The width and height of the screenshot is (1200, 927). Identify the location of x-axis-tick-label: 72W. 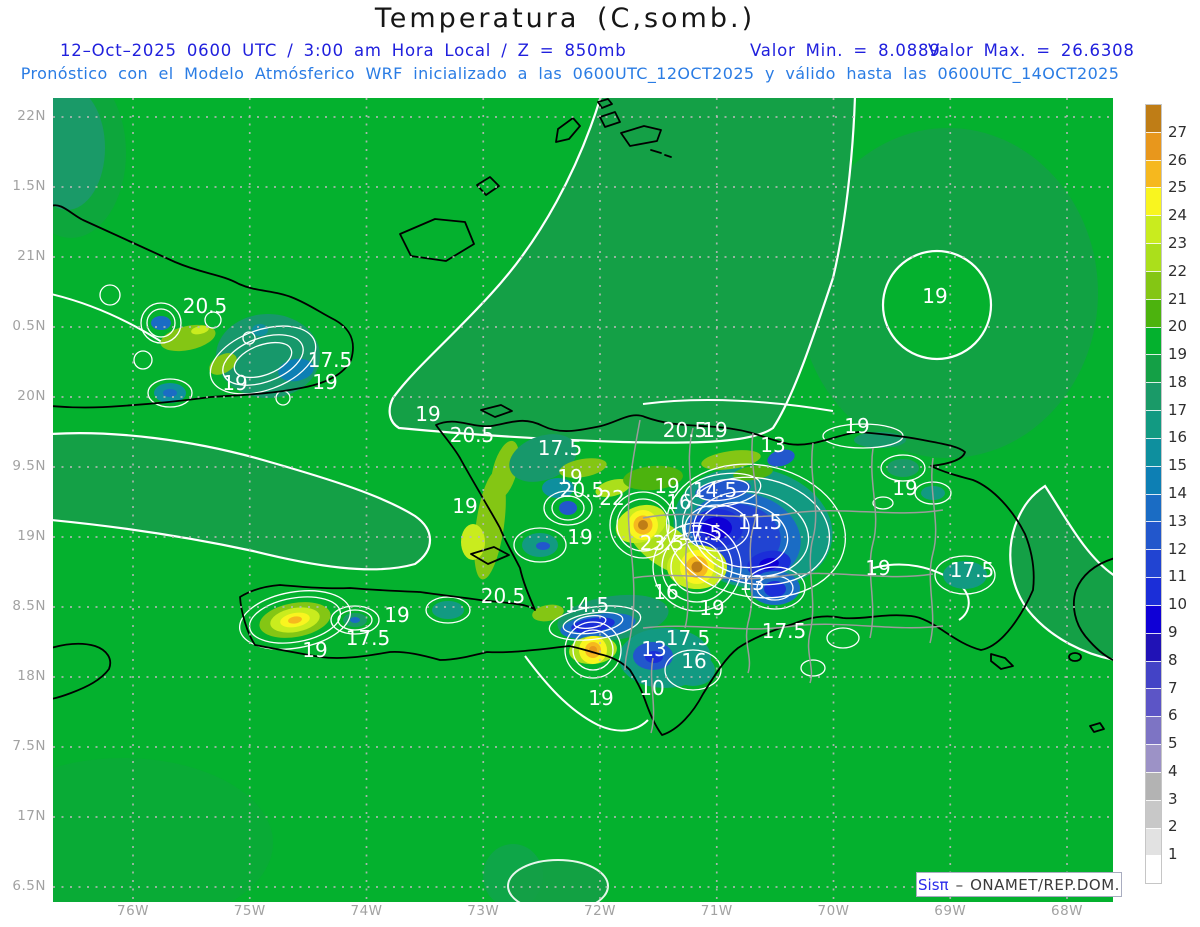
(600, 911).